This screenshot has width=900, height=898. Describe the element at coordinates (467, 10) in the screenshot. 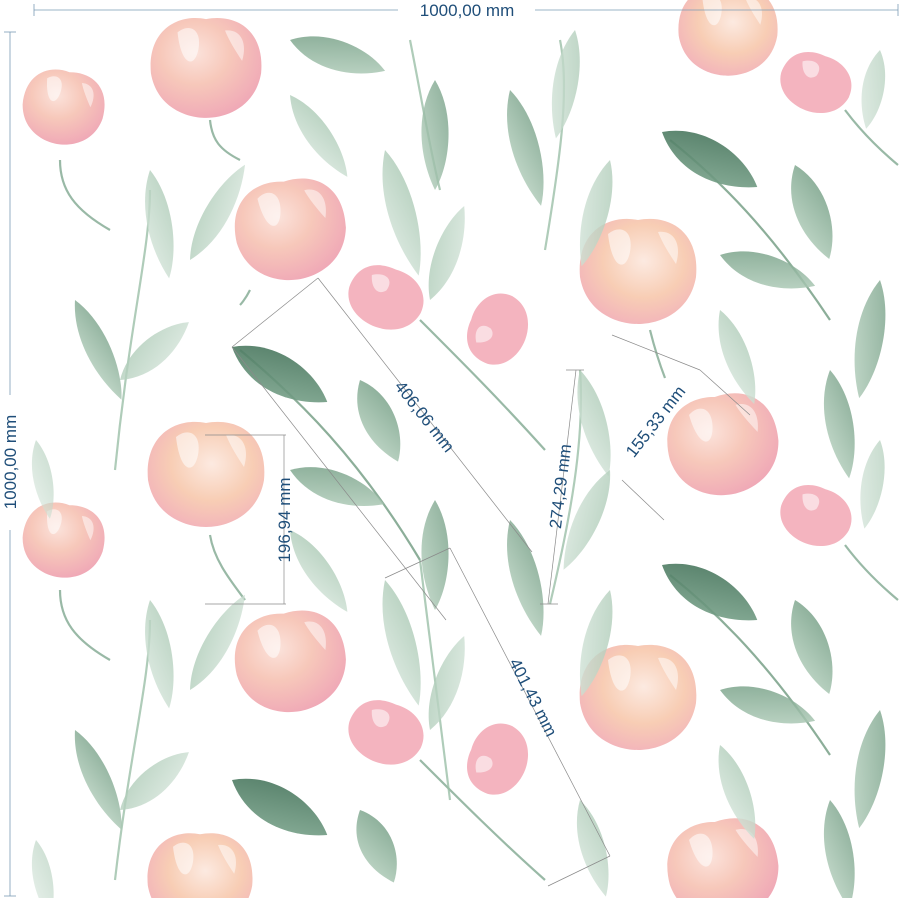

I see `width-label: 1000,00 mm` at that location.